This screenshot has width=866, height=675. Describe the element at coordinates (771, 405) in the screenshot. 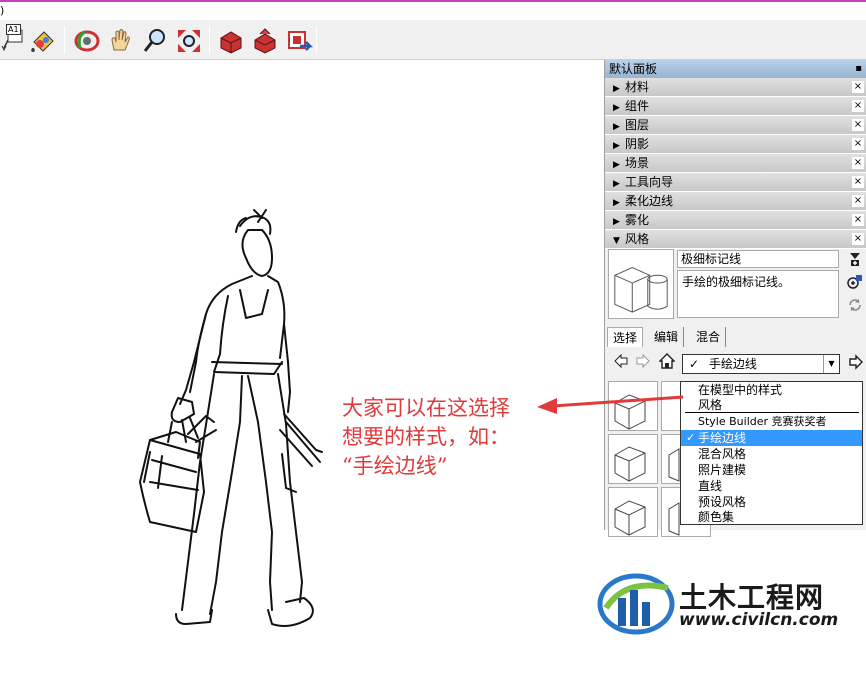

I see `dropdown-option-styles: 风格` at that location.